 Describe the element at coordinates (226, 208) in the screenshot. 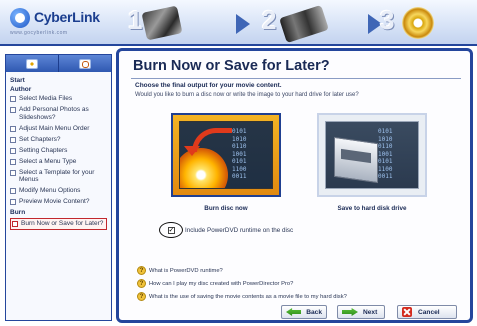

I see `burn-option-label: Burn disc now` at that location.